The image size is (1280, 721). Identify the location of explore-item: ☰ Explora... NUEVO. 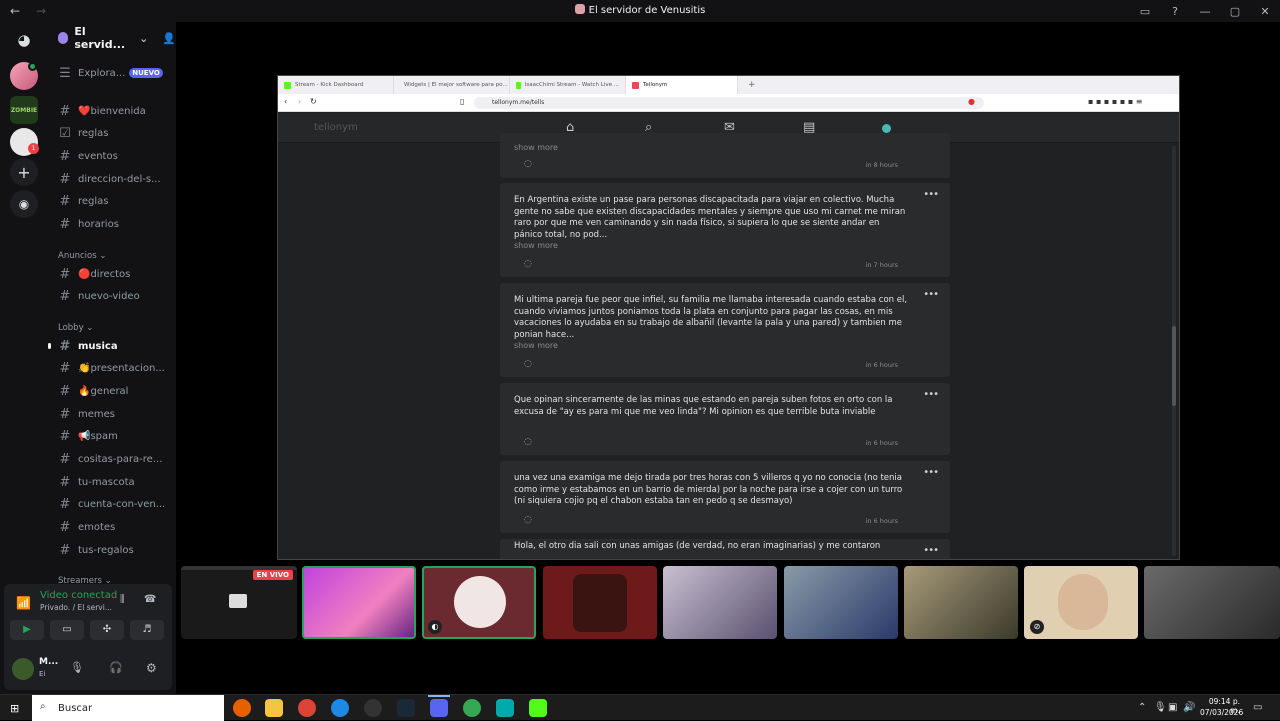
(114, 73).